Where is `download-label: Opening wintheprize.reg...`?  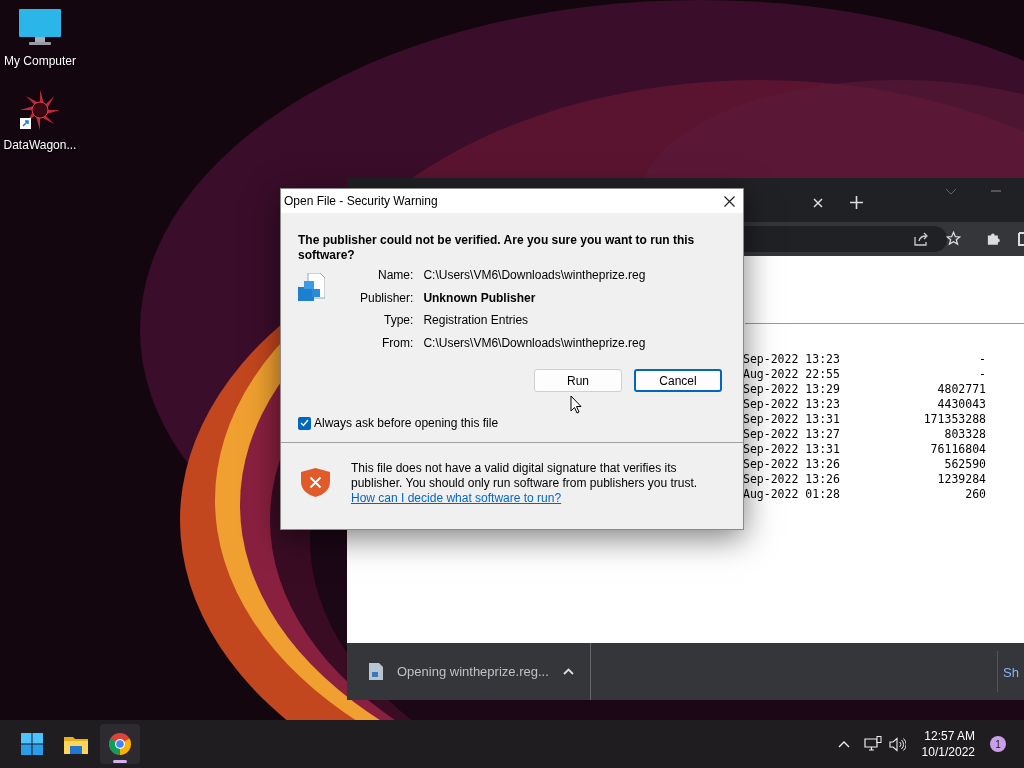 download-label: Opening wintheprize.reg... is located at coordinates (473, 671).